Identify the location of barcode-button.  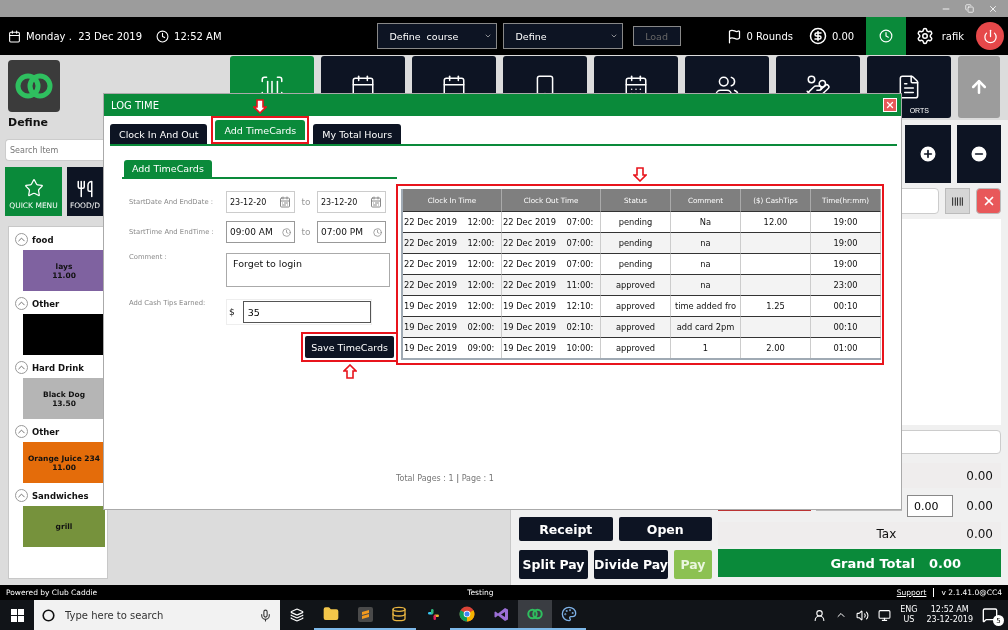
(957, 201).